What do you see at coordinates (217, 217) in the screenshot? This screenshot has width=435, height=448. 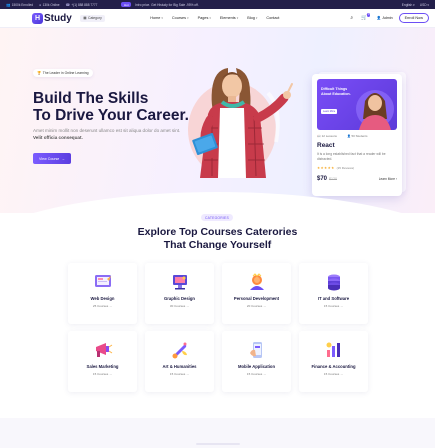 I see `categories-pill: CATEGORIES` at bounding box center [217, 217].